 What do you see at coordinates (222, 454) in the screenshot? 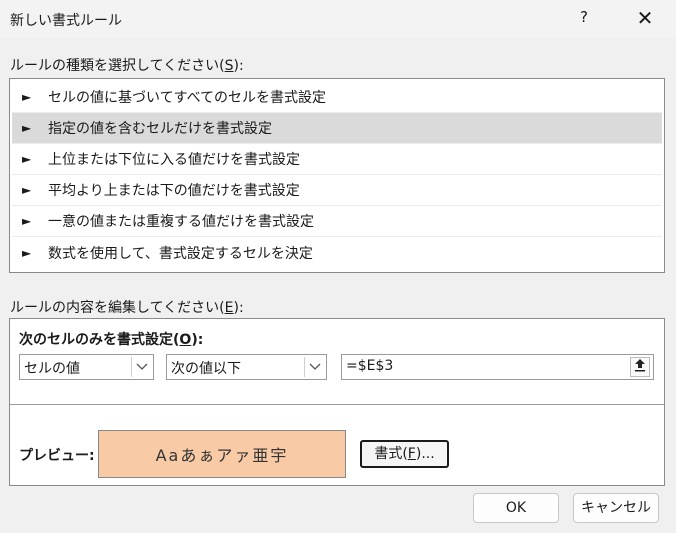
I see `preview-box: Aaあぁアァ亜宇` at bounding box center [222, 454].